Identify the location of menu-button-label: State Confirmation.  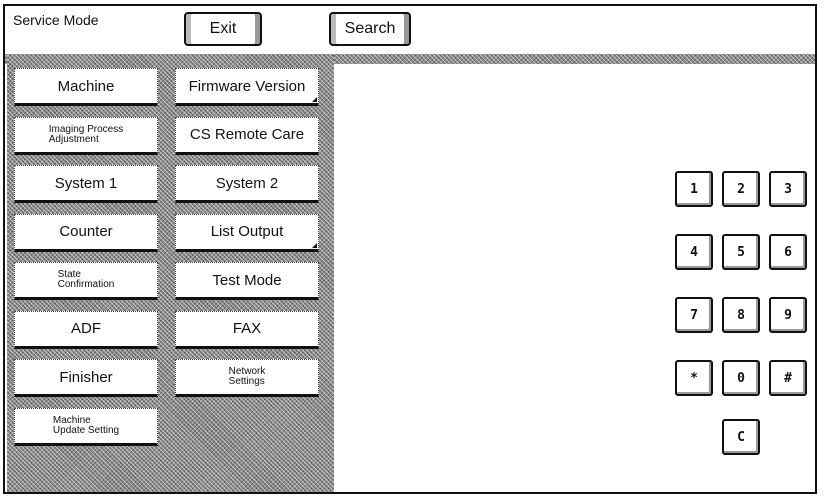
(86, 279).